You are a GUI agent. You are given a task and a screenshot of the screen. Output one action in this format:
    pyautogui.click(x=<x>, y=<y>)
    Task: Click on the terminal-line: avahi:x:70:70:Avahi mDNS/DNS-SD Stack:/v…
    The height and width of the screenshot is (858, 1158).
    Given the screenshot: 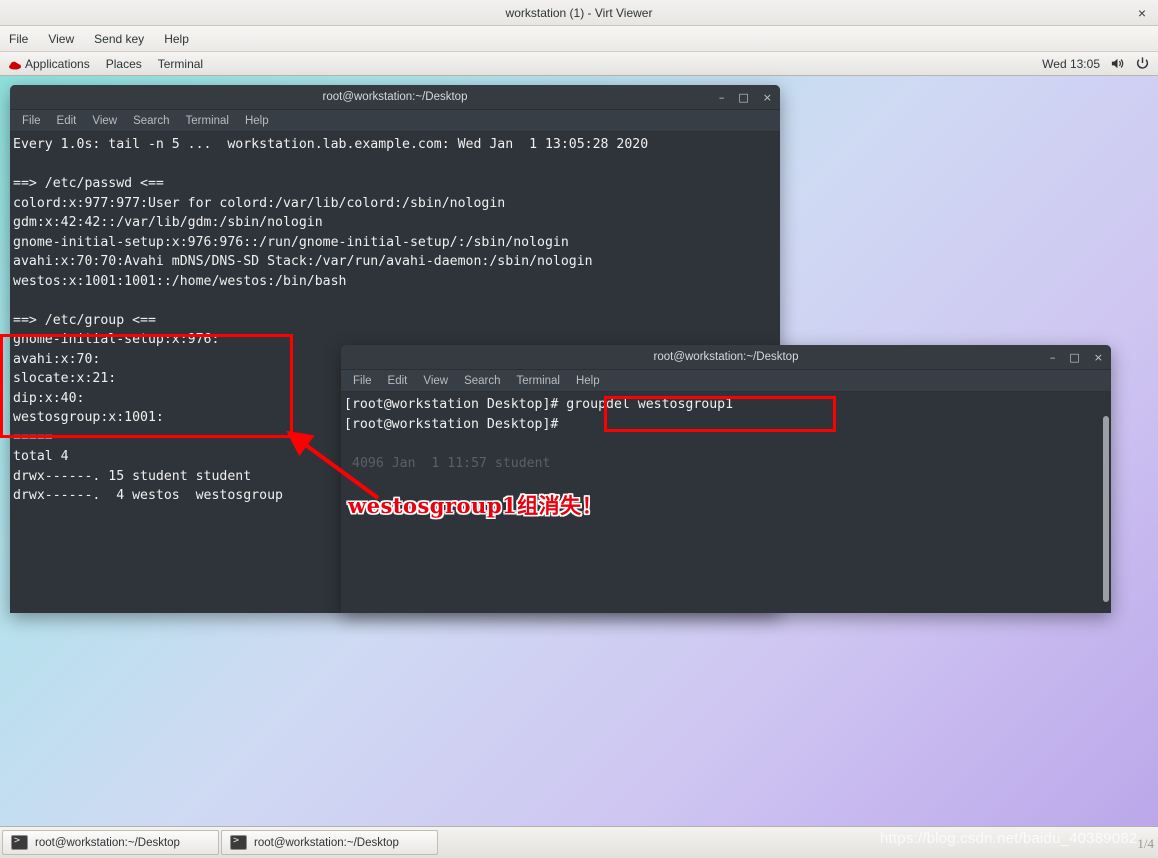 What is the action you would take?
    pyautogui.click(x=303, y=261)
    